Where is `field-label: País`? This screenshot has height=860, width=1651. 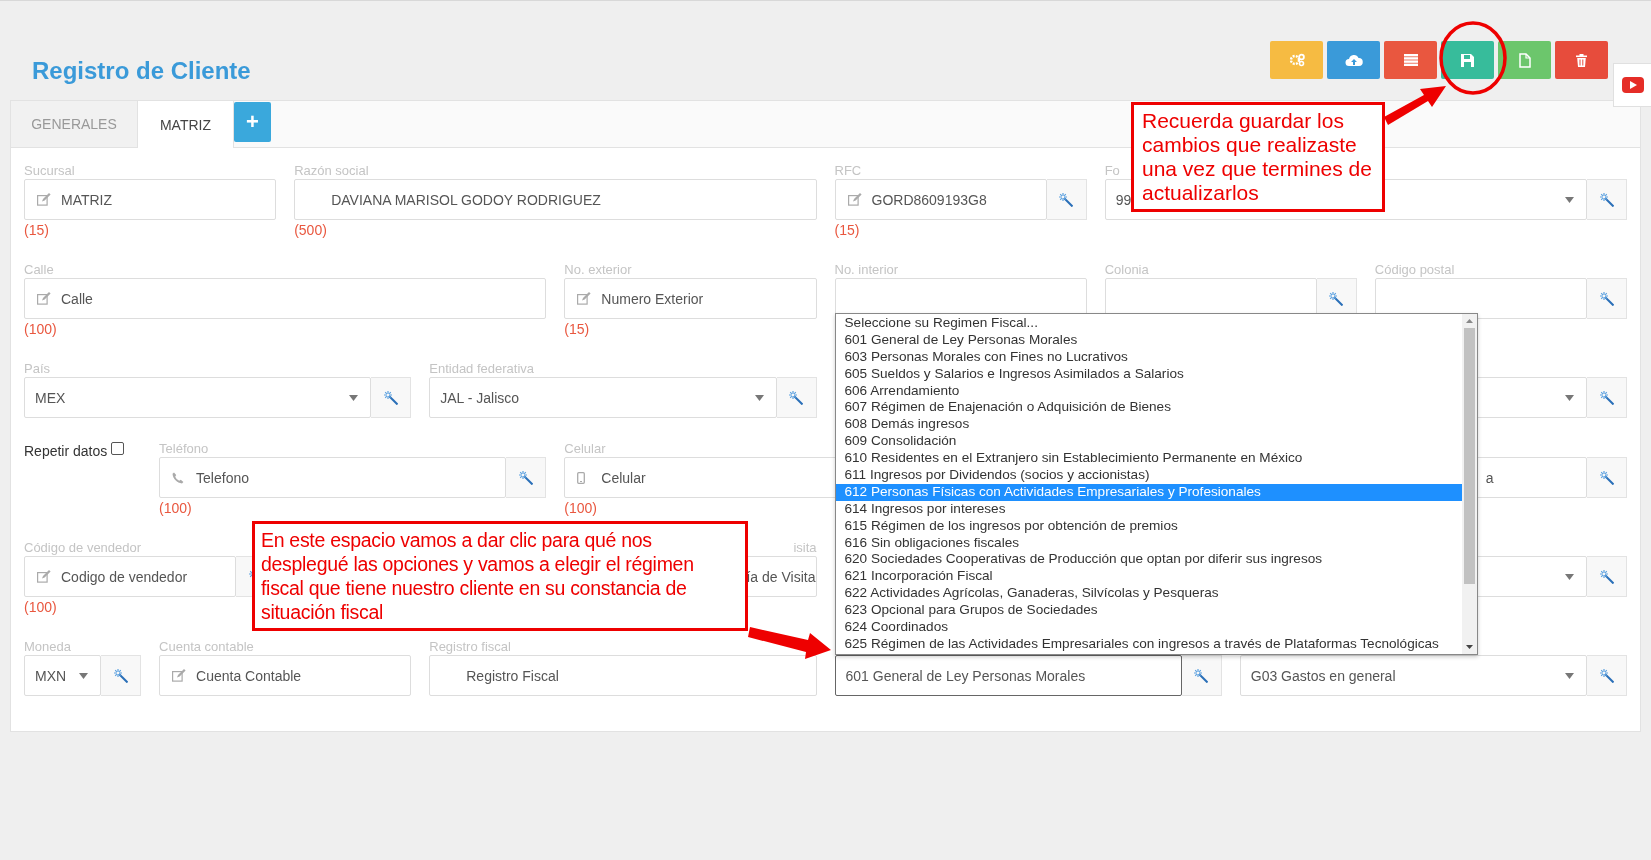
field-label: País is located at coordinates (37, 368).